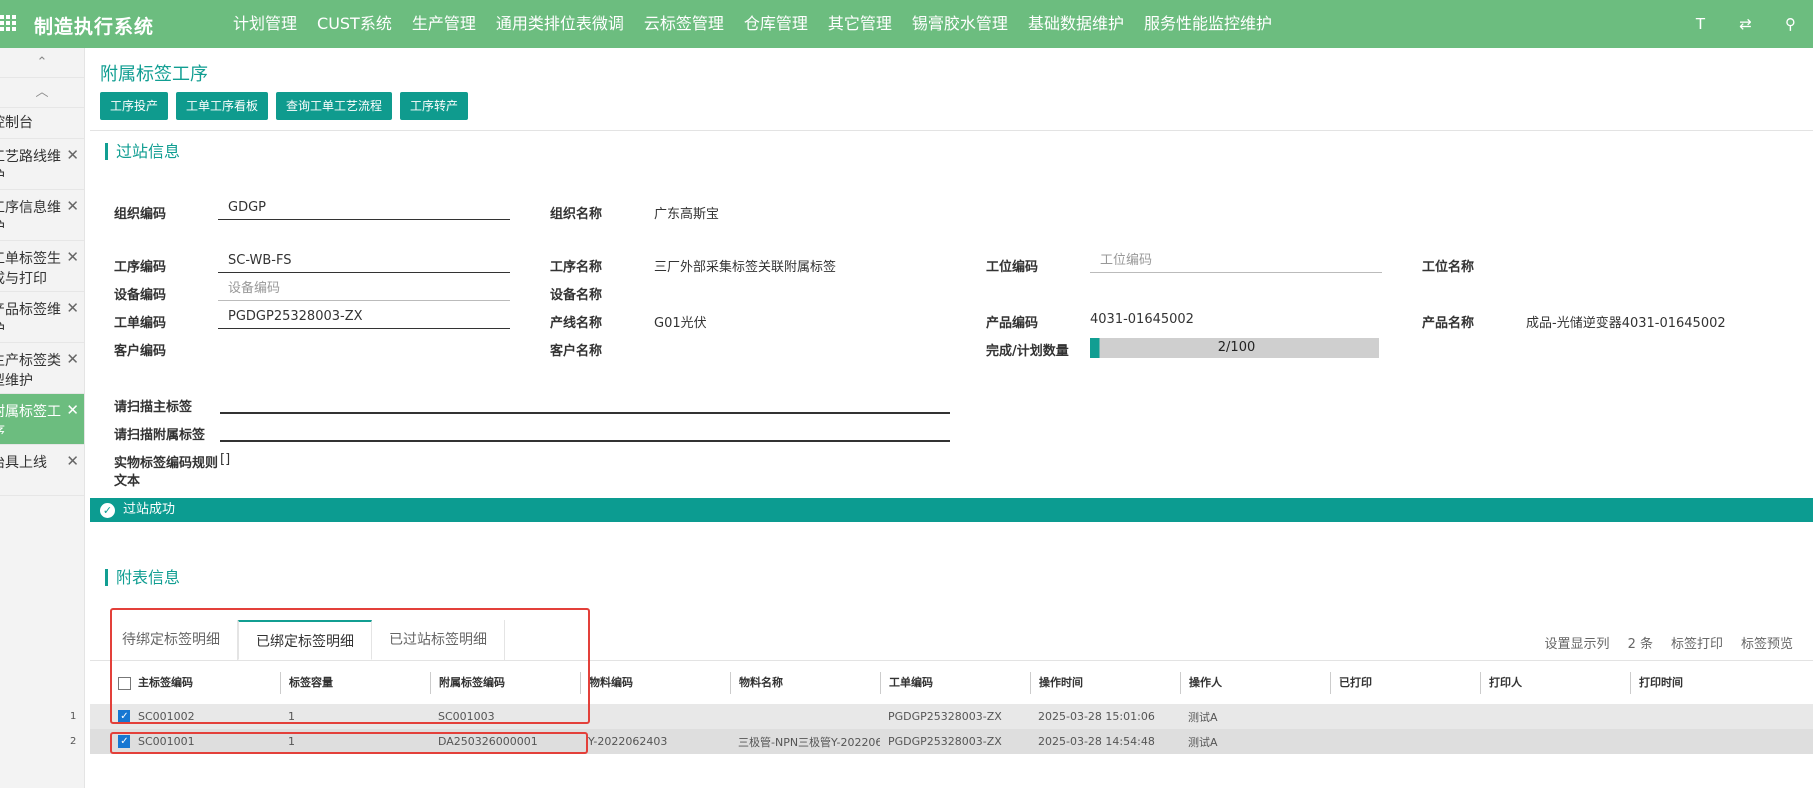 The width and height of the screenshot is (1813, 788). Describe the element at coordinates (42, 63) in the screenshot. I see `collapse-all-icon: ⌃` at that location.